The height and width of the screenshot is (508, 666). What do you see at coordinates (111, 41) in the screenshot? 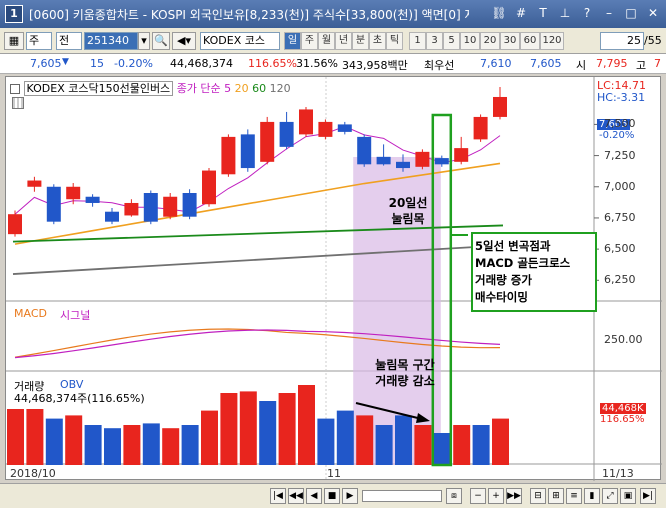
I see `stock-code-input: 251340` at bounding box center [111, 41].